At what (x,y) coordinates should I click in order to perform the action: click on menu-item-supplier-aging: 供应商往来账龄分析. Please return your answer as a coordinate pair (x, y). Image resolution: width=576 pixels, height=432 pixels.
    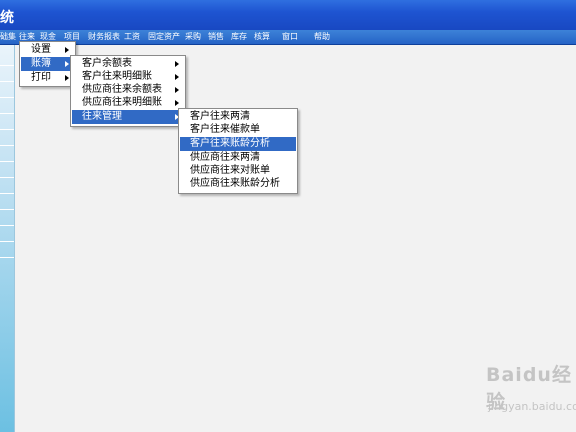
    Looking at the image, I should click on (238, 184).